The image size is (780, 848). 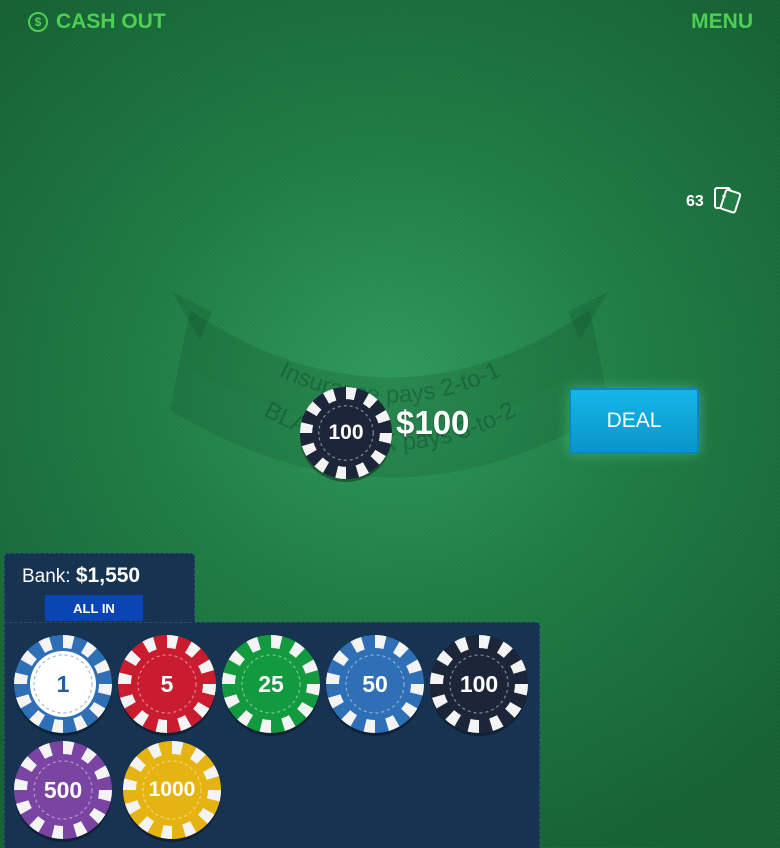 I want to click on chip-5-button: 5, so click(x=167, y=685).